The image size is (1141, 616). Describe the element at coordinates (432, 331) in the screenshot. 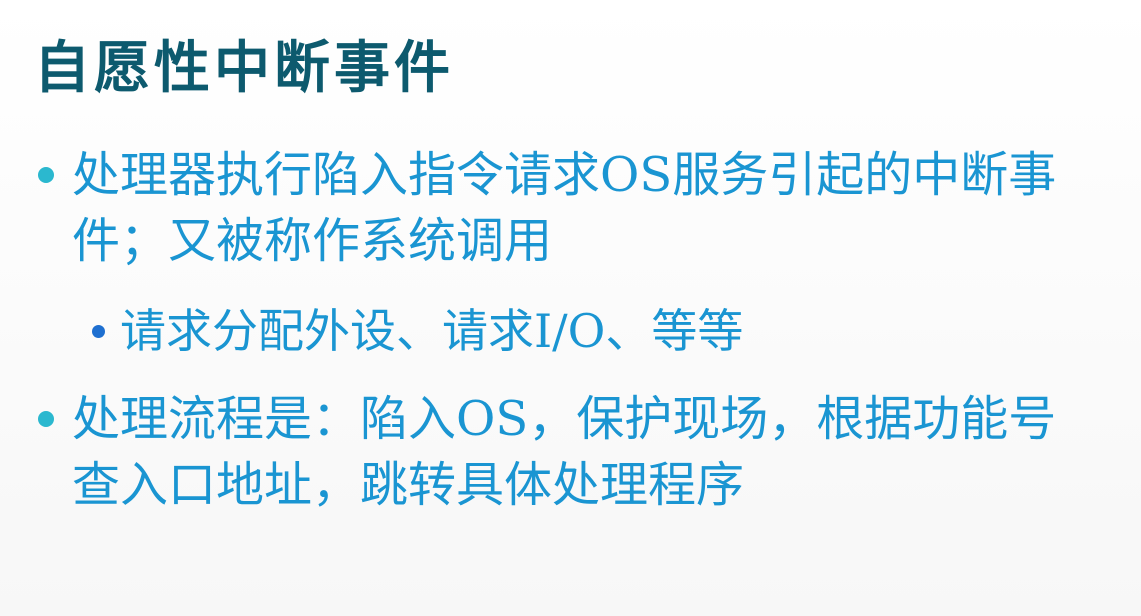

I see `sub-bullet-text: 请求分配外设、请求I/O、等等` at that location.